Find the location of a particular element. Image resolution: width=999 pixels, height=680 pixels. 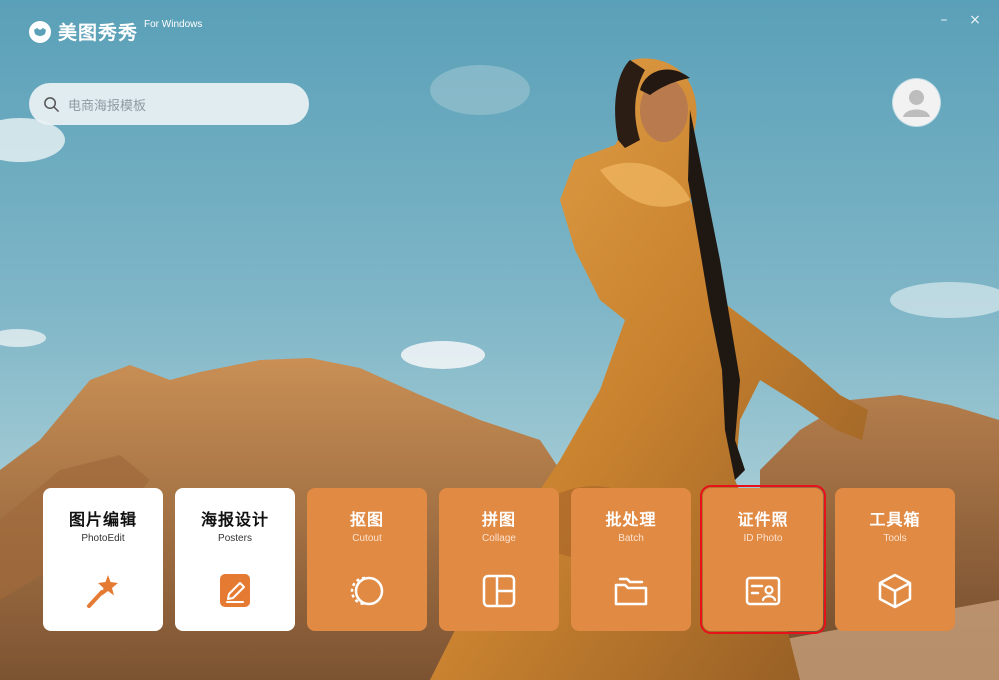

tile-subtitle: PhotoEdit is located at coordinates (103, 538).